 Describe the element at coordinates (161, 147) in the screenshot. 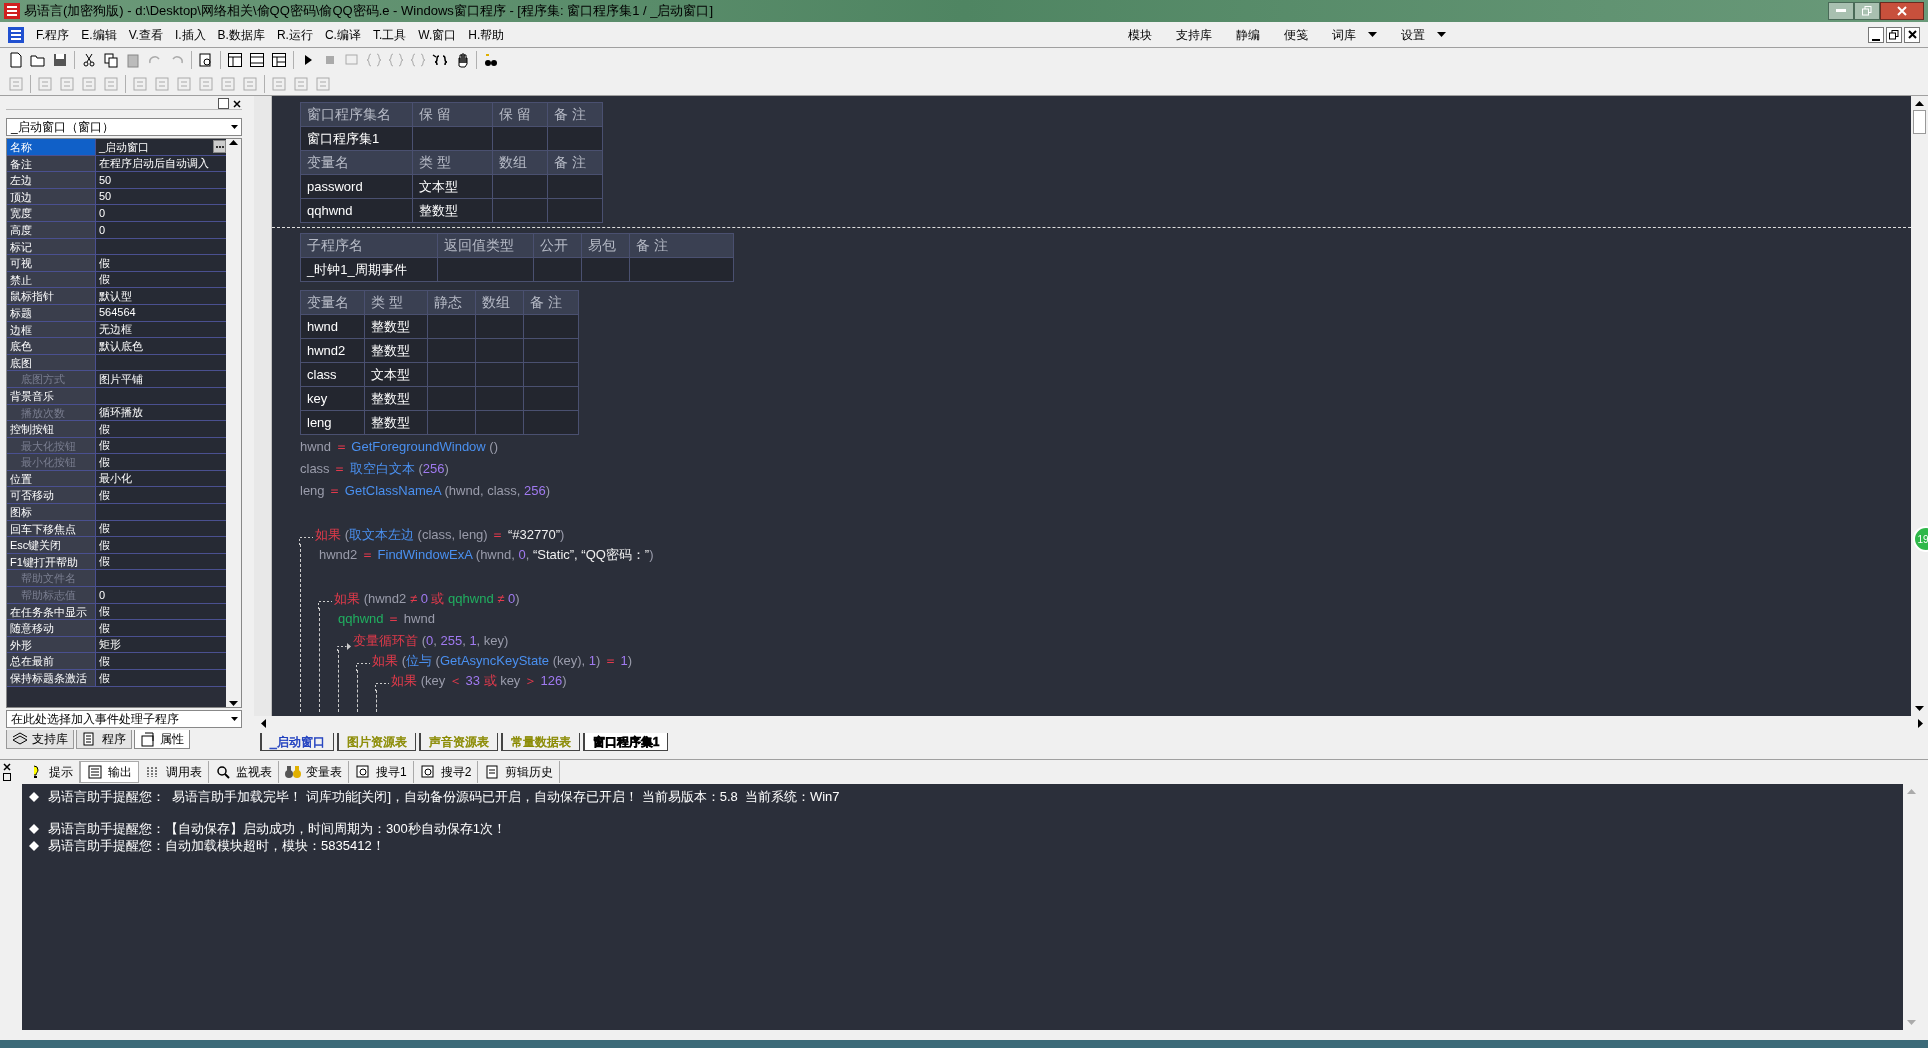

I see `property-value: _启动窗口` at that location.